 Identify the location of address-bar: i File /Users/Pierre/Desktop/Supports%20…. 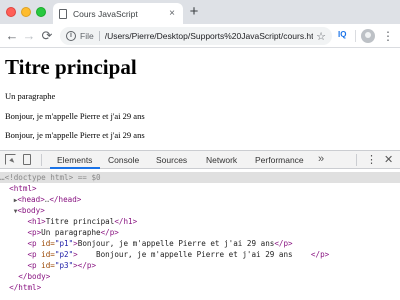
(196, 36).